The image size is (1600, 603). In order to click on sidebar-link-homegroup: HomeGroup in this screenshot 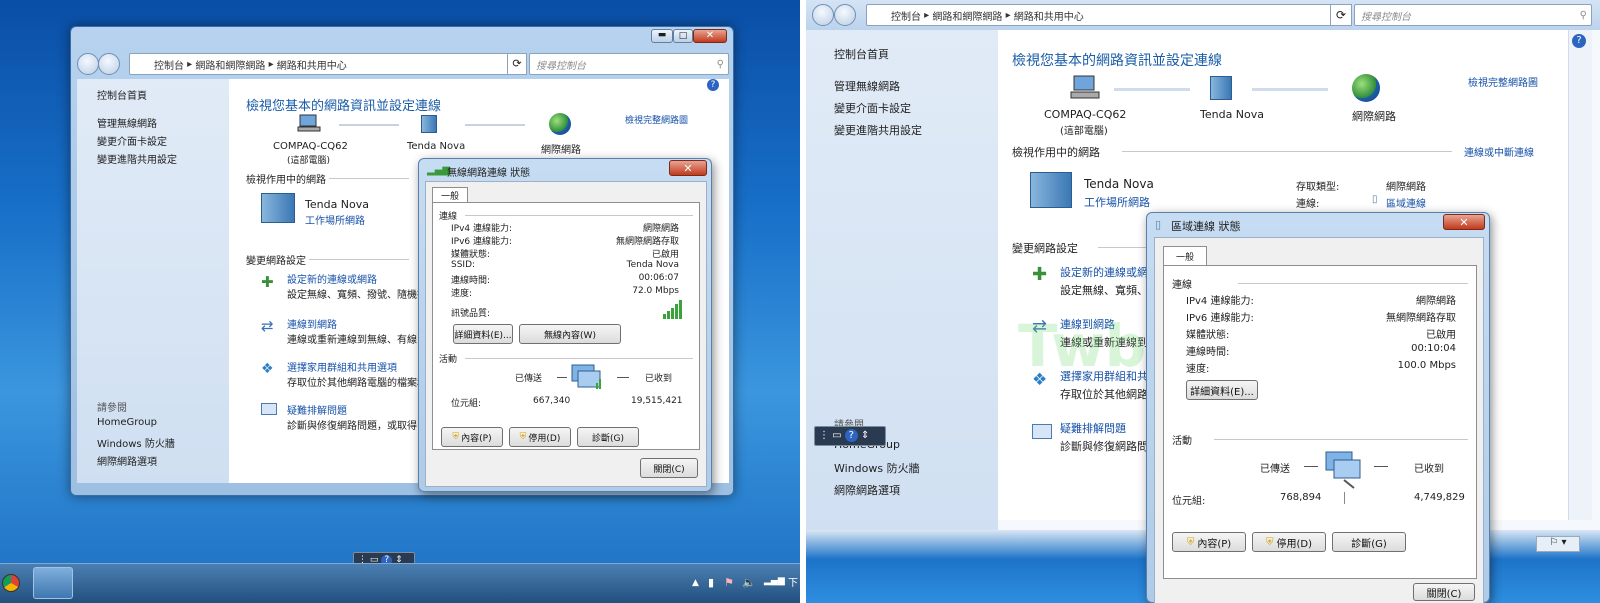, I will do `click(127, 422)`.